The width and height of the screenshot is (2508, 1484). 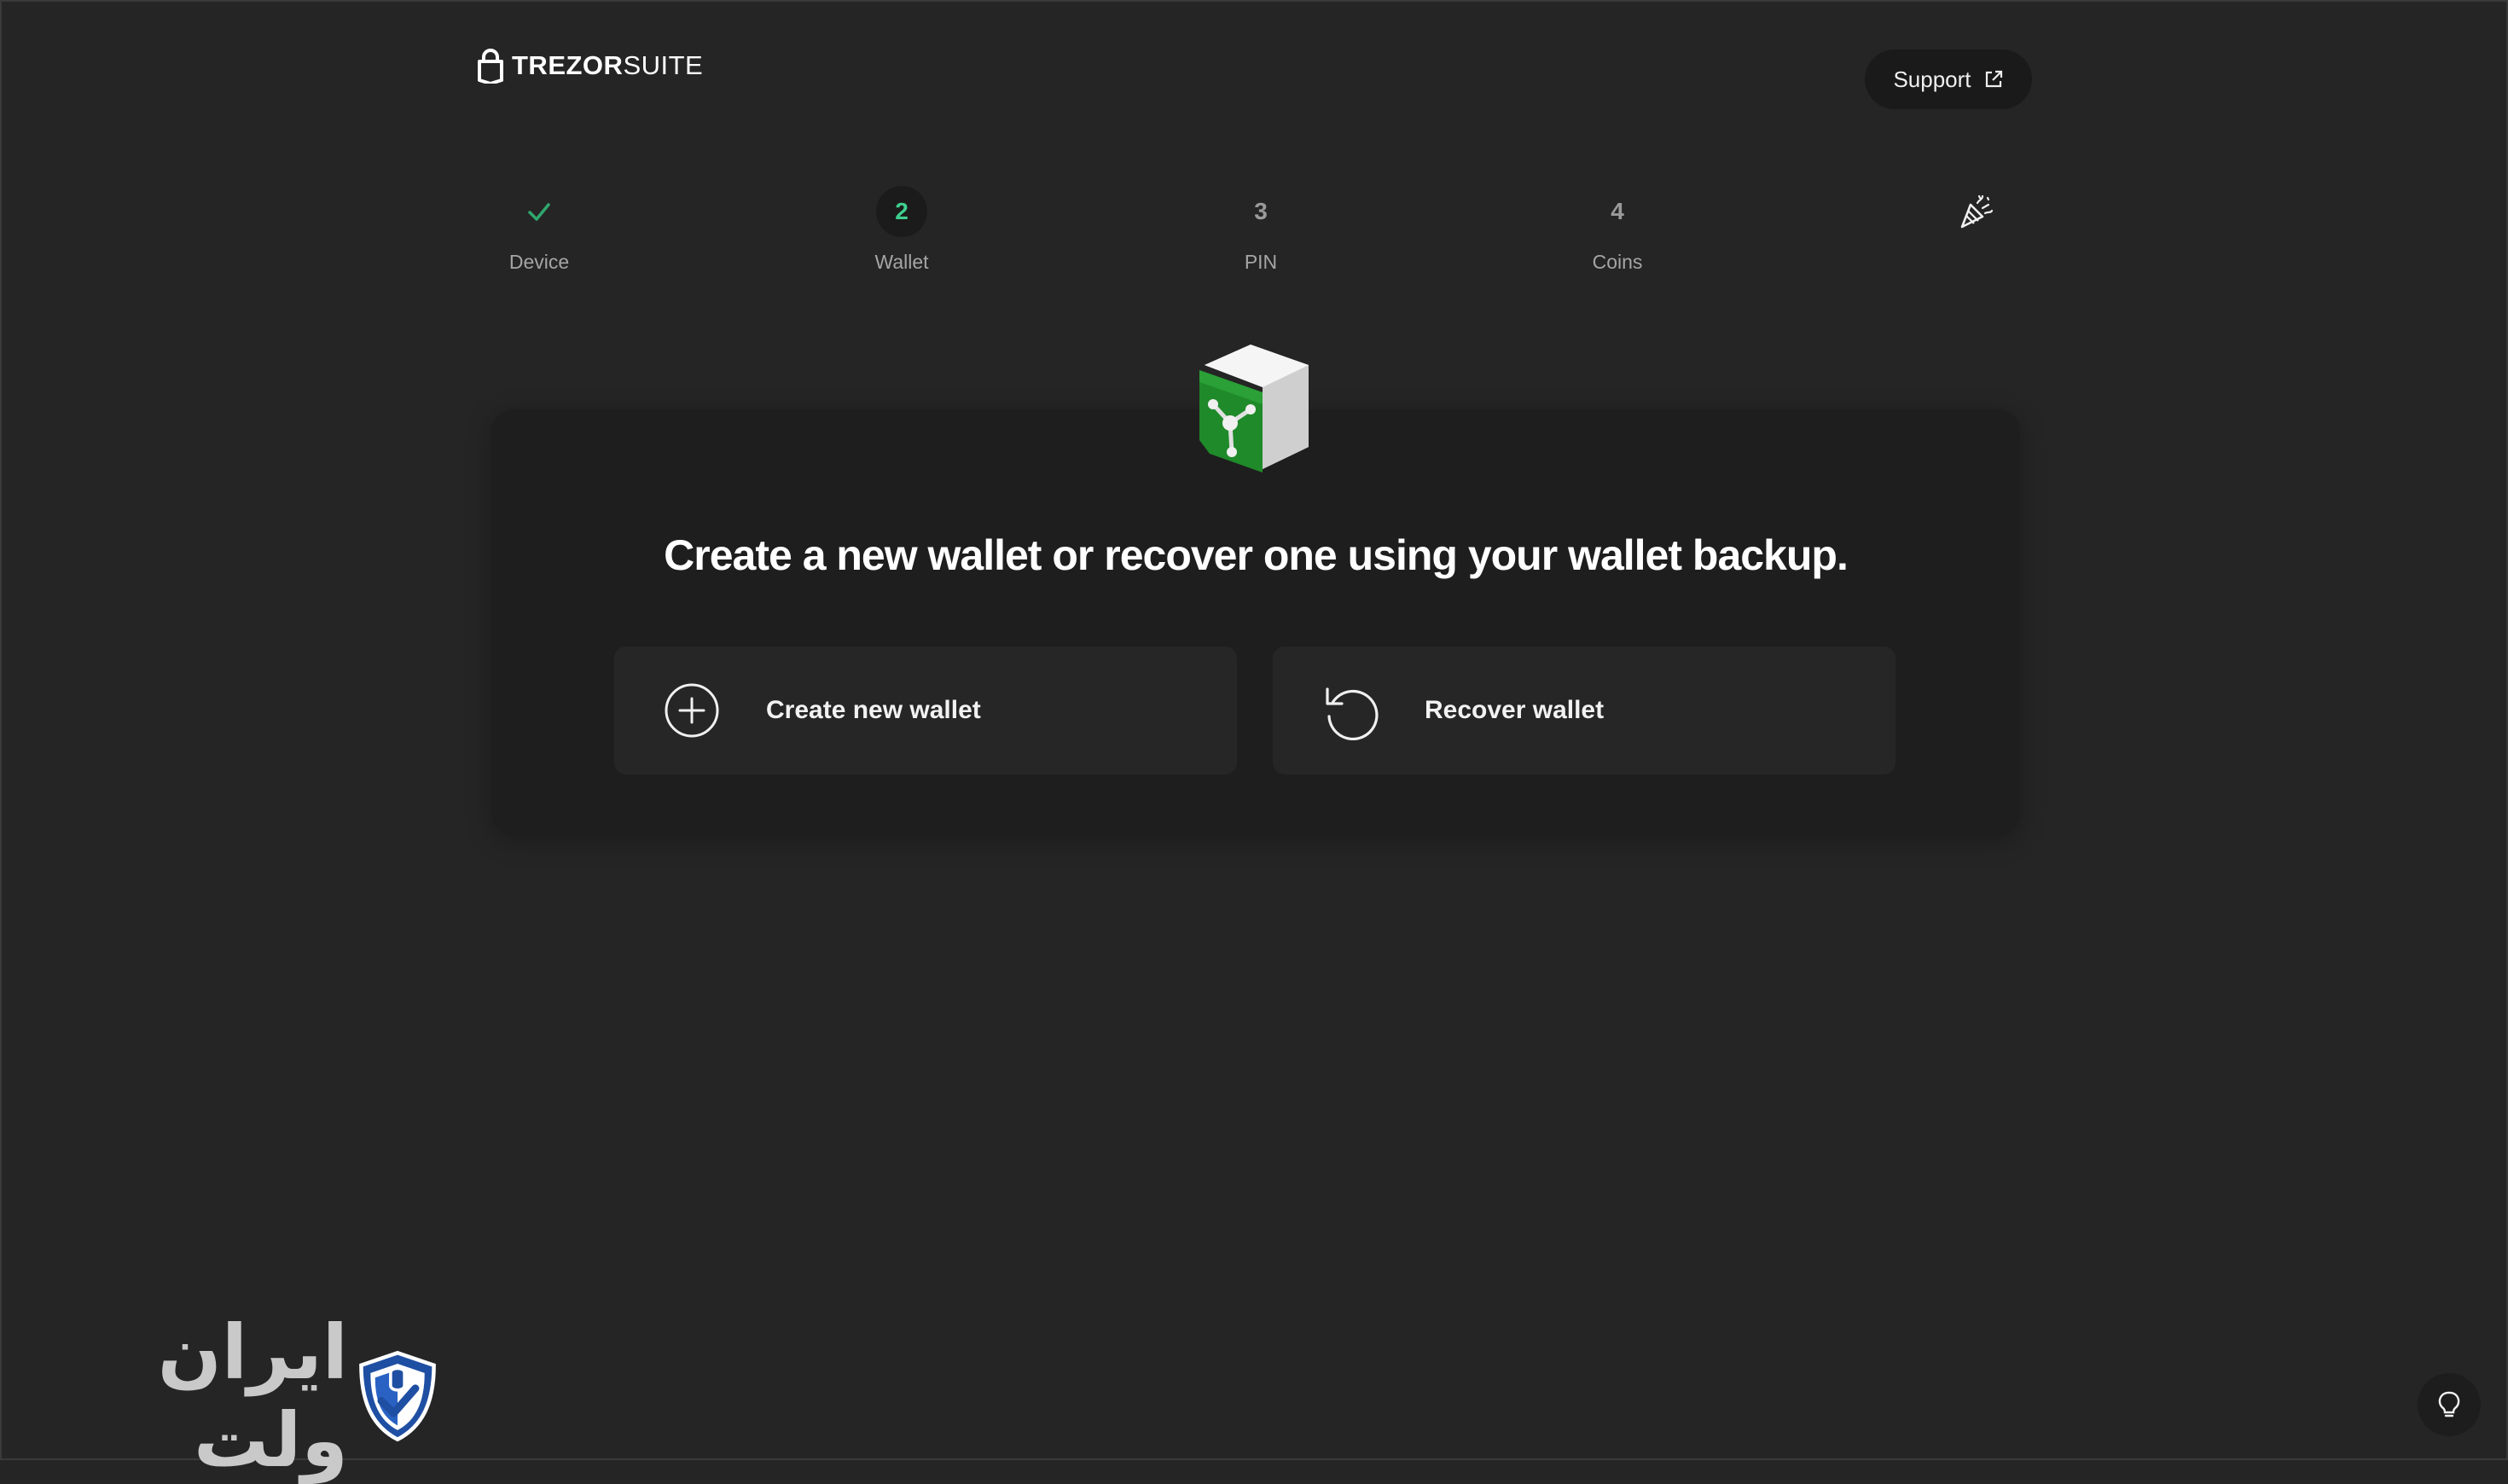 What do you see at coordinates (1617, 230) in the screenshot?
I see `step-coins: 4 Coins` at bounding box center [1617, 230].